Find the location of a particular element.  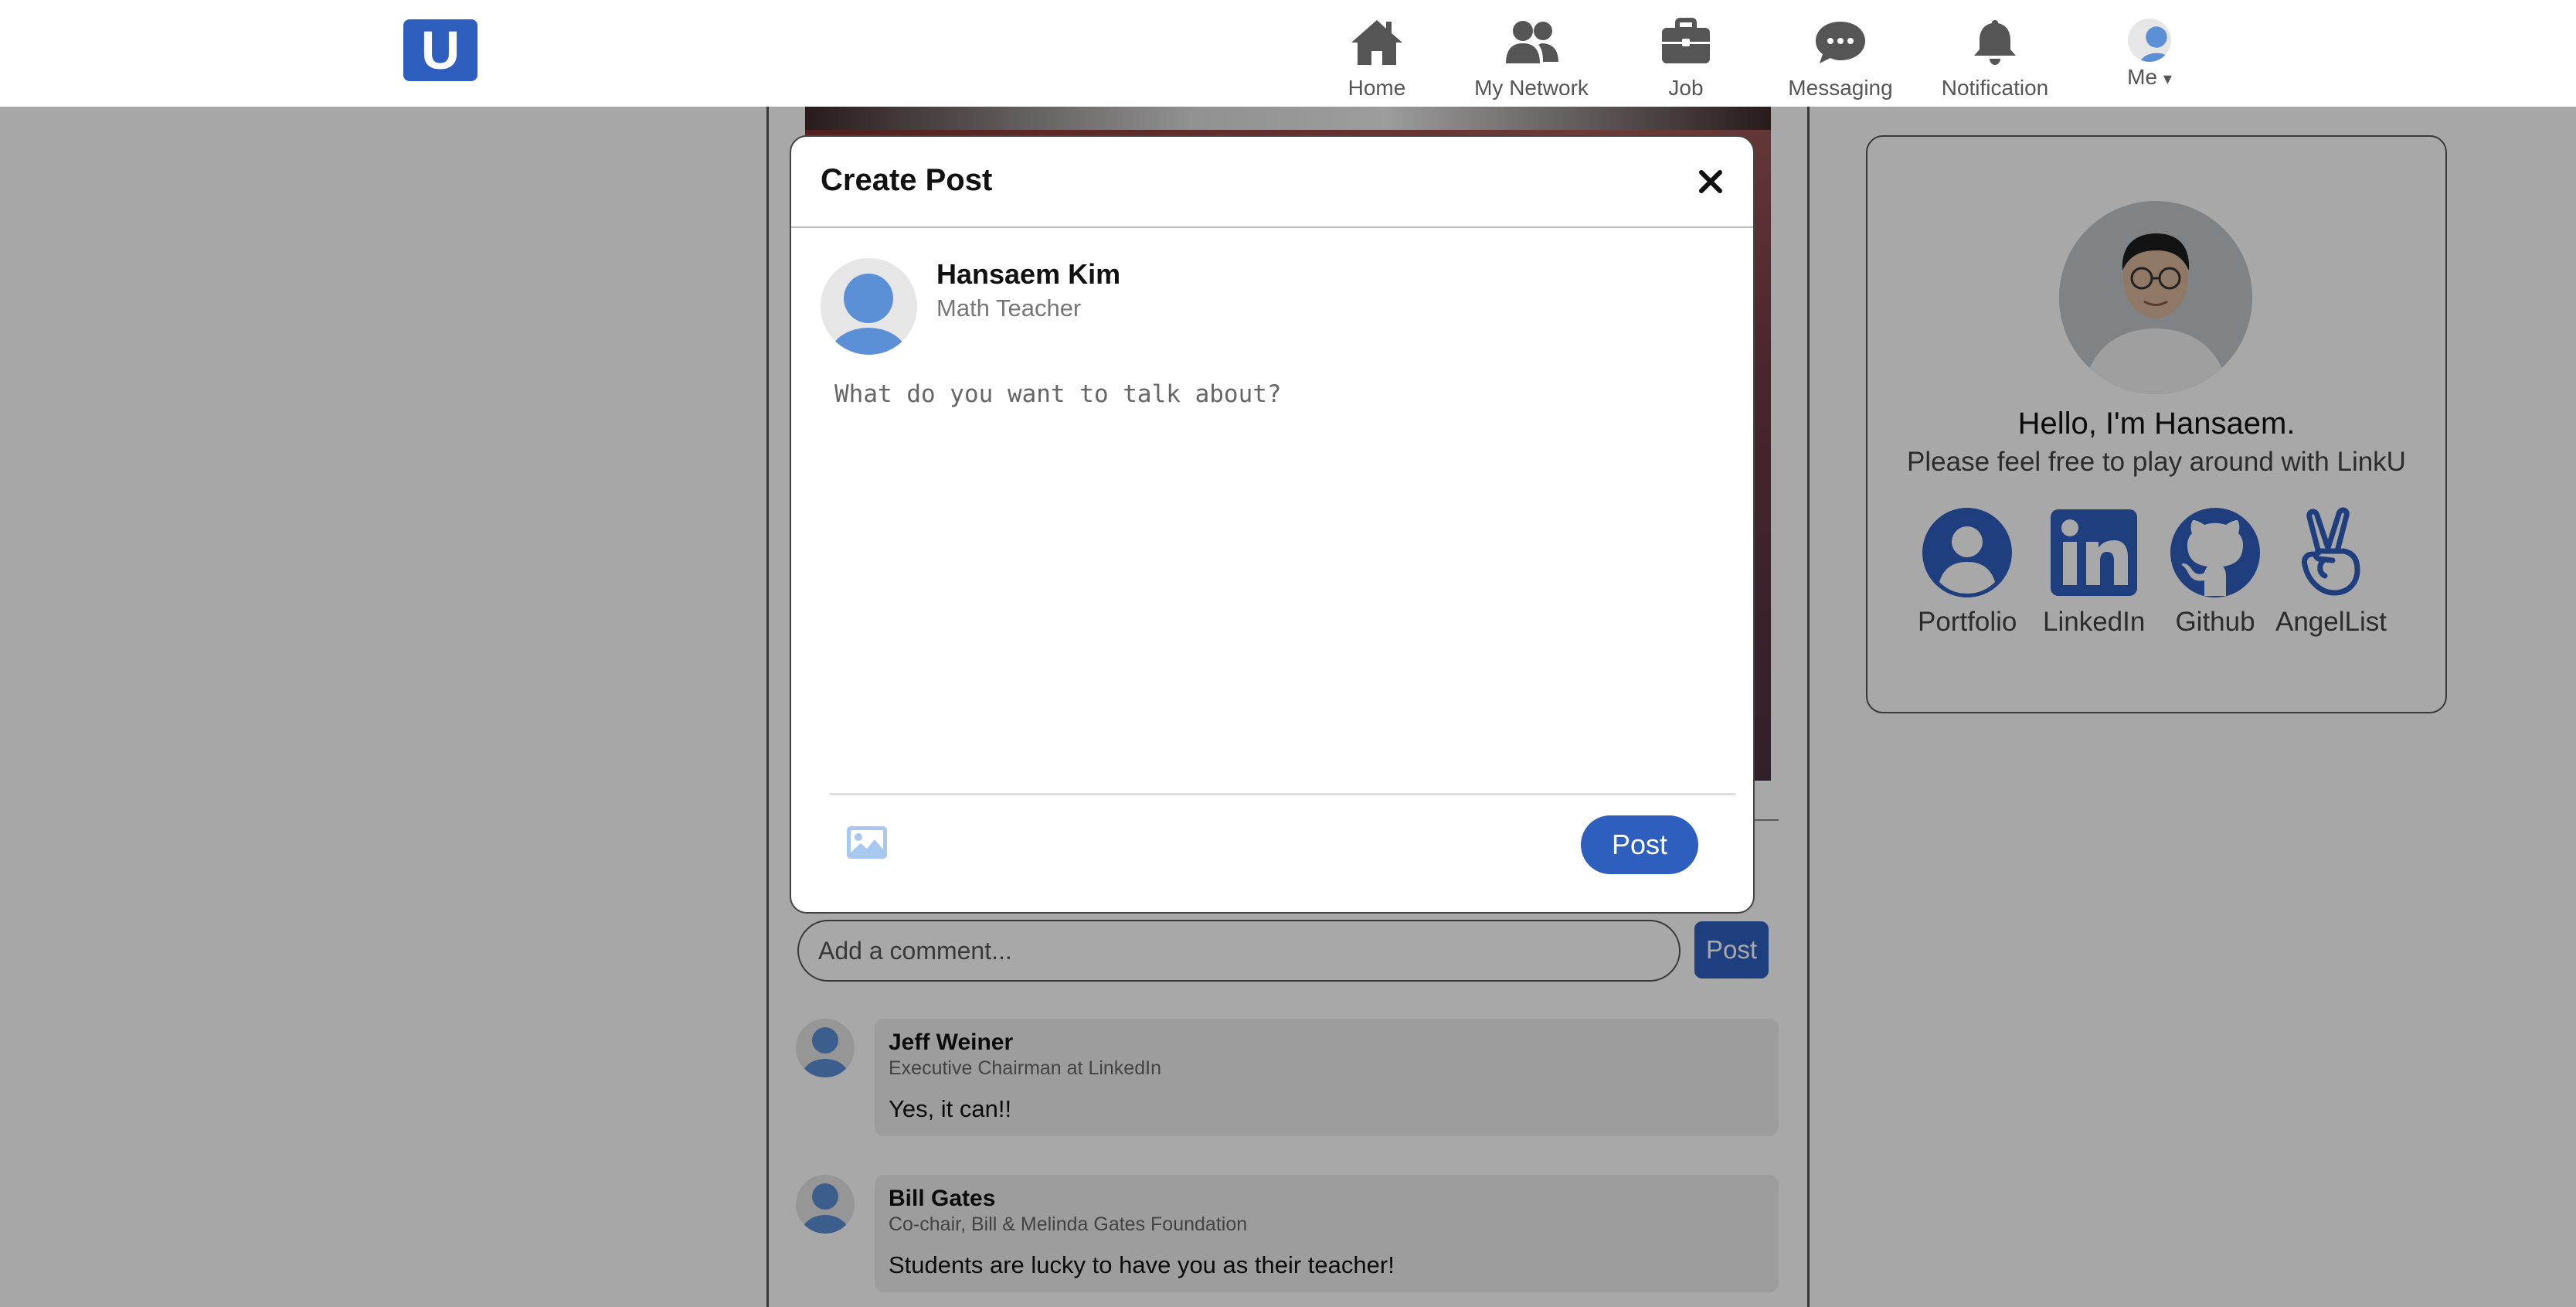

add-image-button is located at coordinates (867, 843).